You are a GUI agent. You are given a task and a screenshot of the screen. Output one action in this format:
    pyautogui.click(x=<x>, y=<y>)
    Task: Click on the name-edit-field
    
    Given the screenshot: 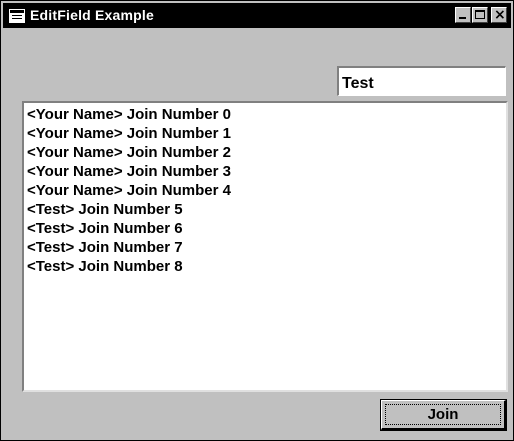 What is the action you would take?
    pyautogui.click(x=421, y=81)
    